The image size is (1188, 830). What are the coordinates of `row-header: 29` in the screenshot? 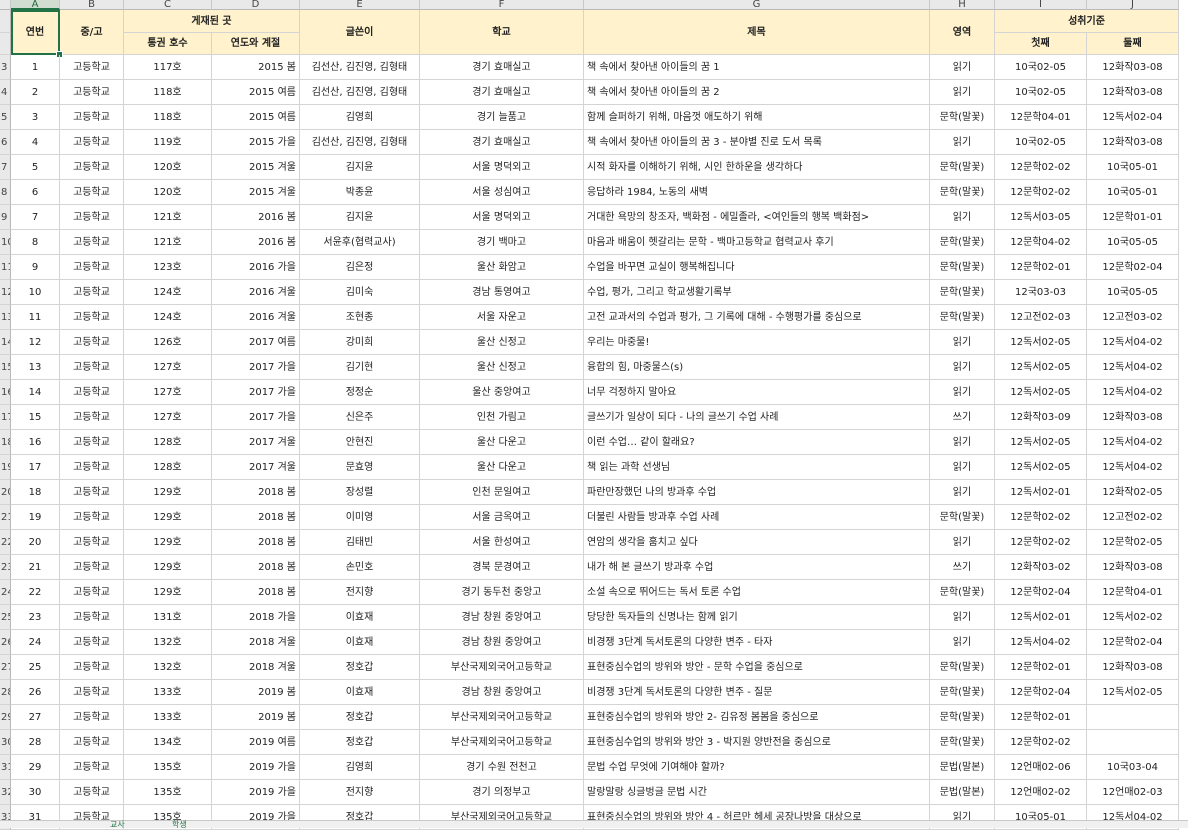 It's located at (5, 717).